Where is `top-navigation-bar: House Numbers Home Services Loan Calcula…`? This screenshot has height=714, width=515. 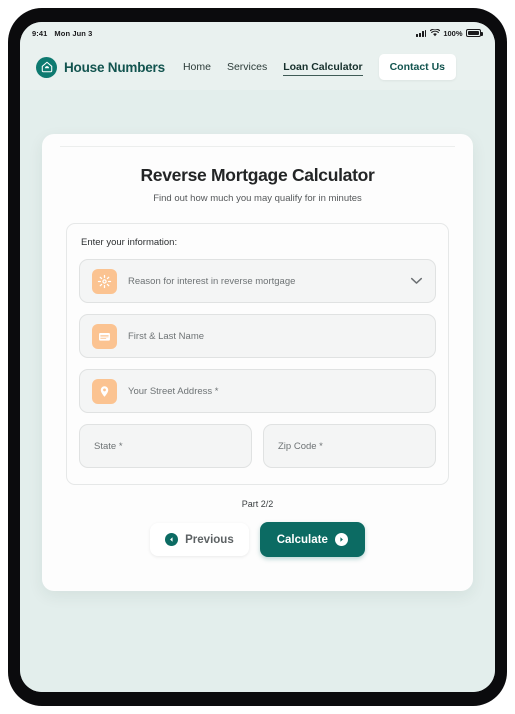 top-navigation-bar: House Numbers Home Services Loan Calcula… is located at coordinates (257, 67).